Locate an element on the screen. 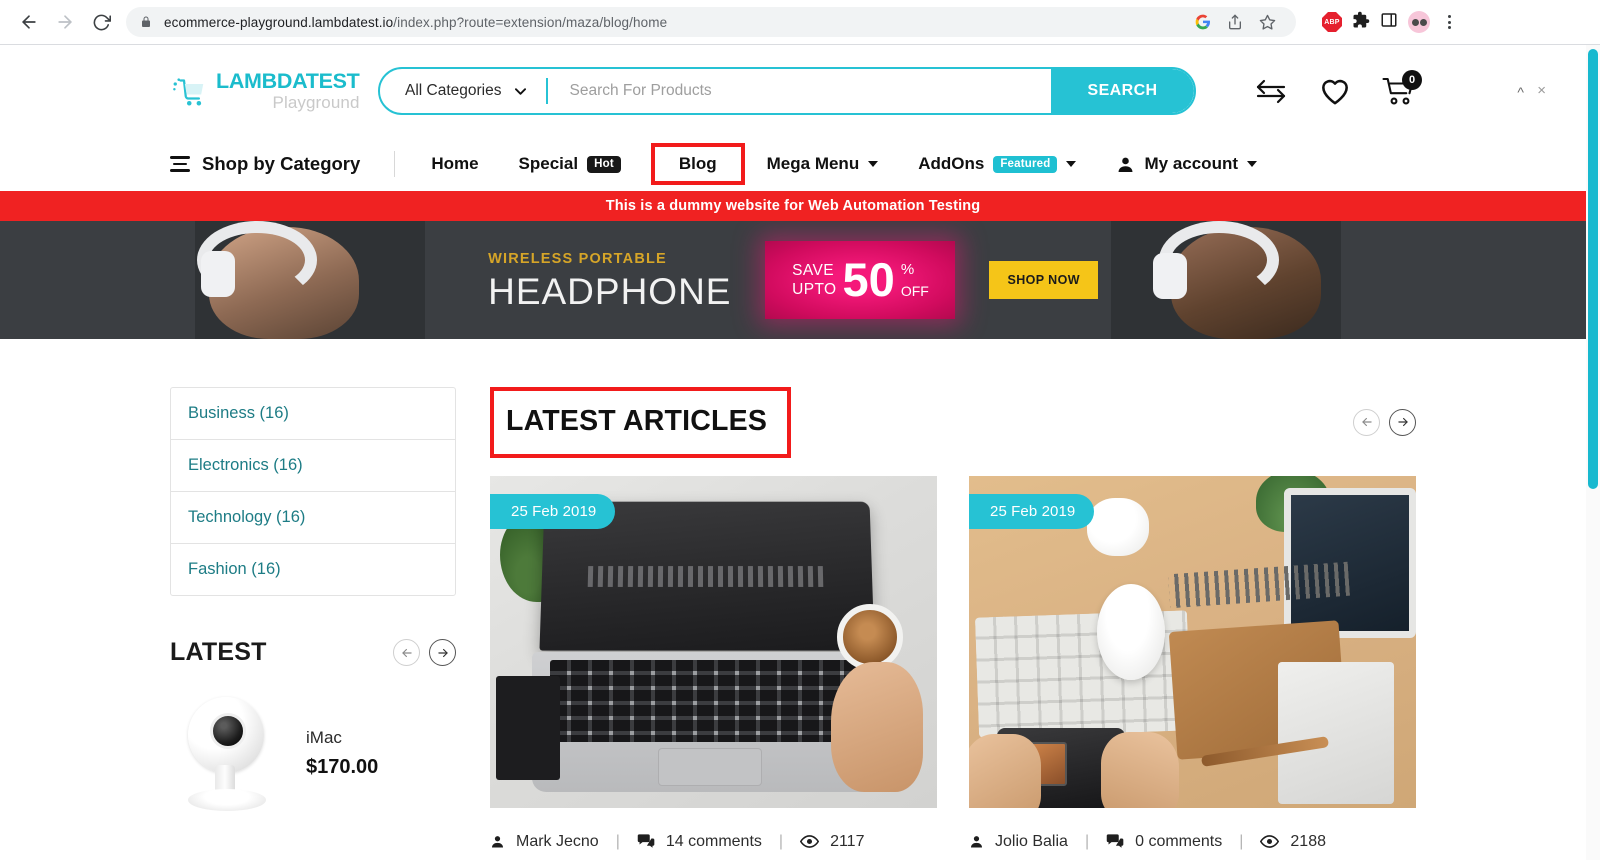 The height and width of the screenshot is (860, 1600). nav-item-mega-menu: Mega Menu is located at coordinates (823, 164).